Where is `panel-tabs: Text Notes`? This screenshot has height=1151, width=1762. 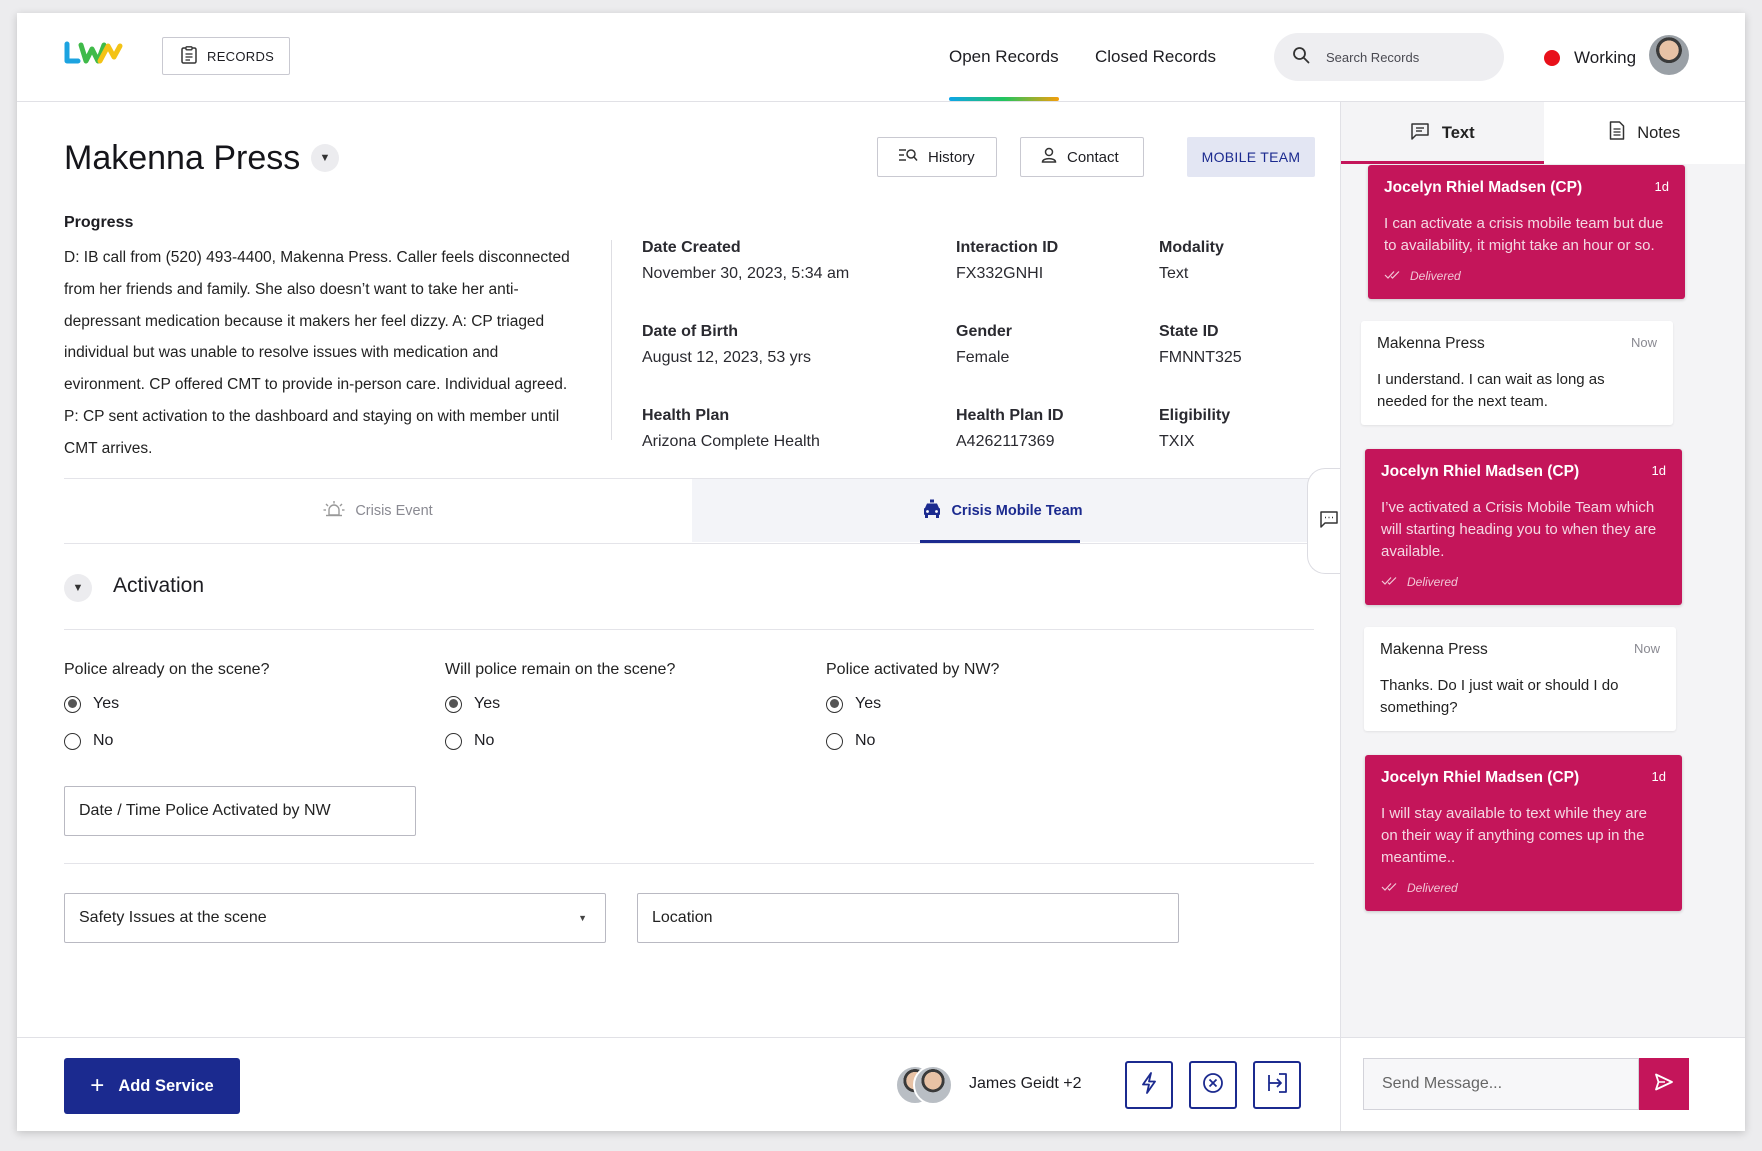
panel-tabs: Text Notes is located at coordinates (1543, 133).